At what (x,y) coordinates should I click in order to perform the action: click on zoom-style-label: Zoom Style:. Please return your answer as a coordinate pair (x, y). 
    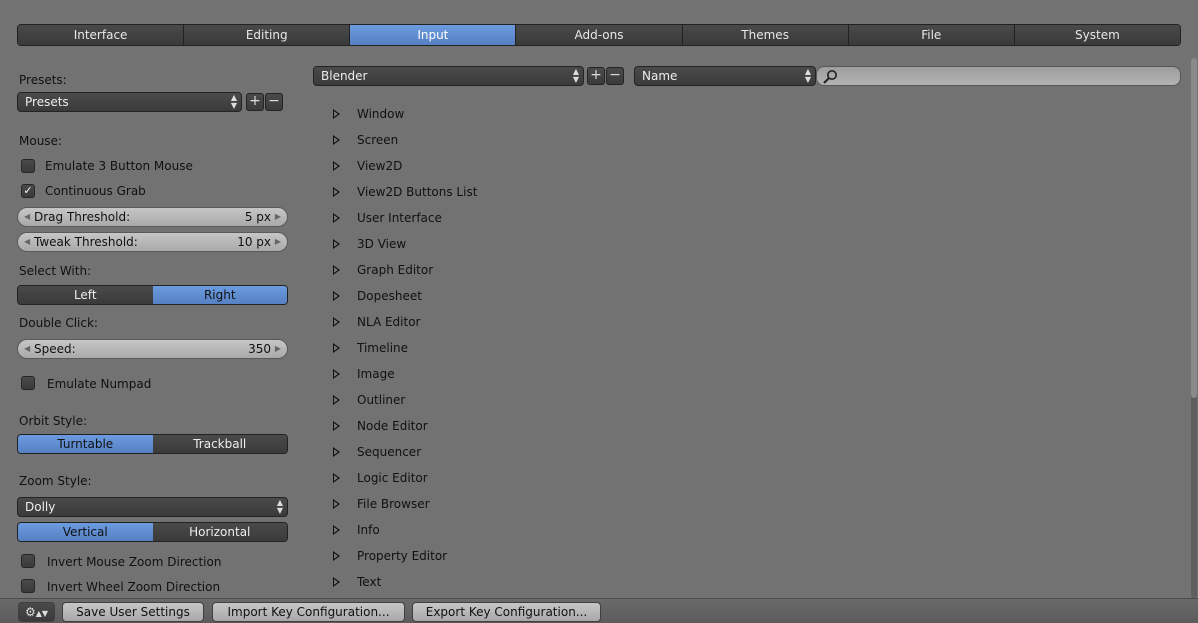
    Looking at the image, I should click on (55, 481).